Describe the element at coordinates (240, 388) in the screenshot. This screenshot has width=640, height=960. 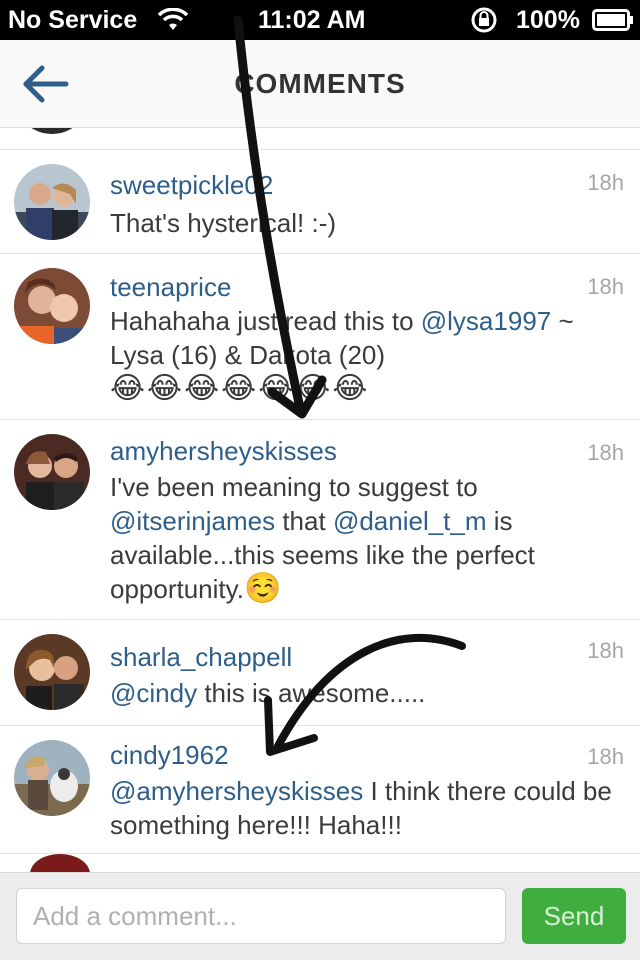
I see `emoji-text: 😂😂😂😂😂😂😂` at that location.